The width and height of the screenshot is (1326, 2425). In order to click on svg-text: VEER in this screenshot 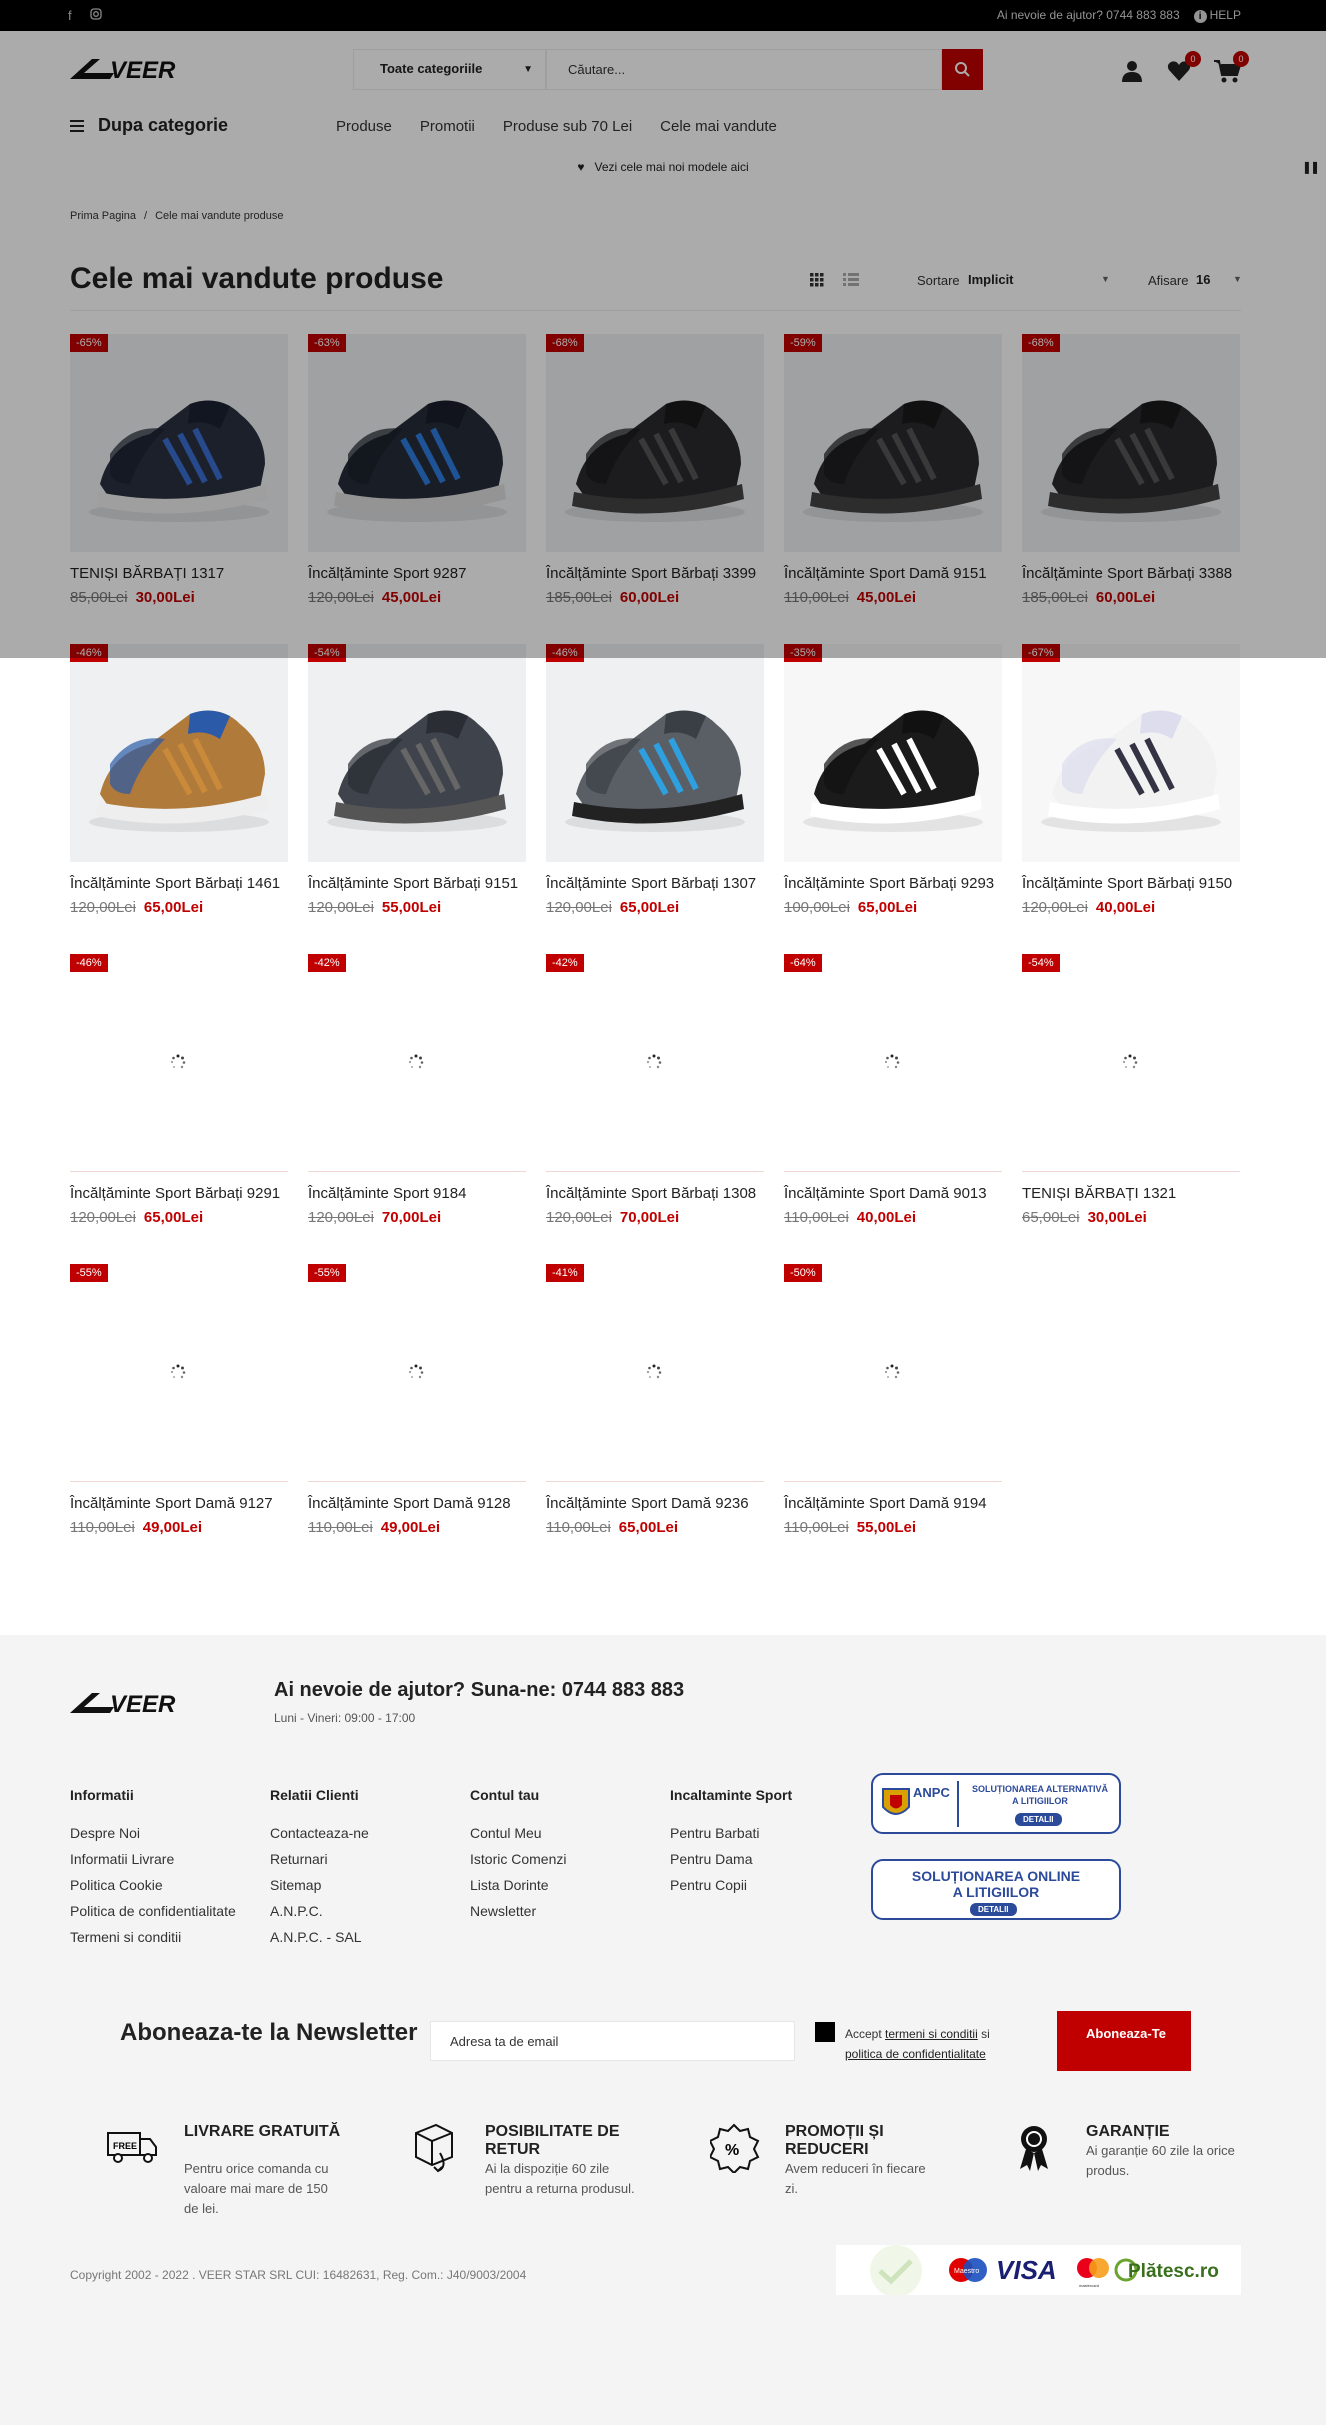, I will do `click(143, 1703)`.